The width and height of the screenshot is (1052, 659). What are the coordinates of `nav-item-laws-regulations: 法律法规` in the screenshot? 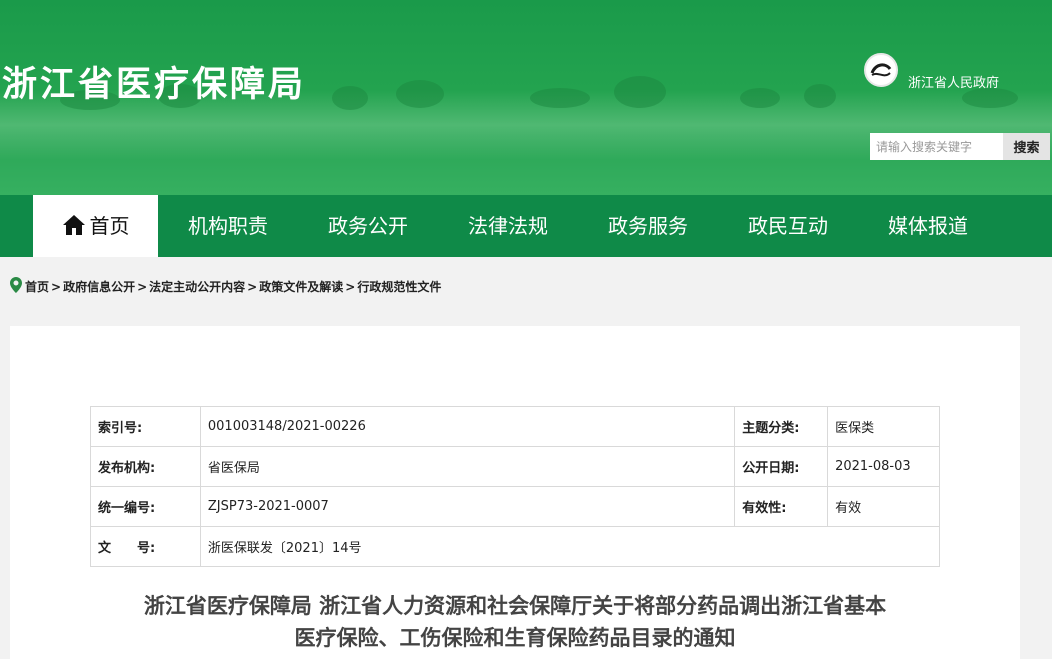 It's located at (508, 226).